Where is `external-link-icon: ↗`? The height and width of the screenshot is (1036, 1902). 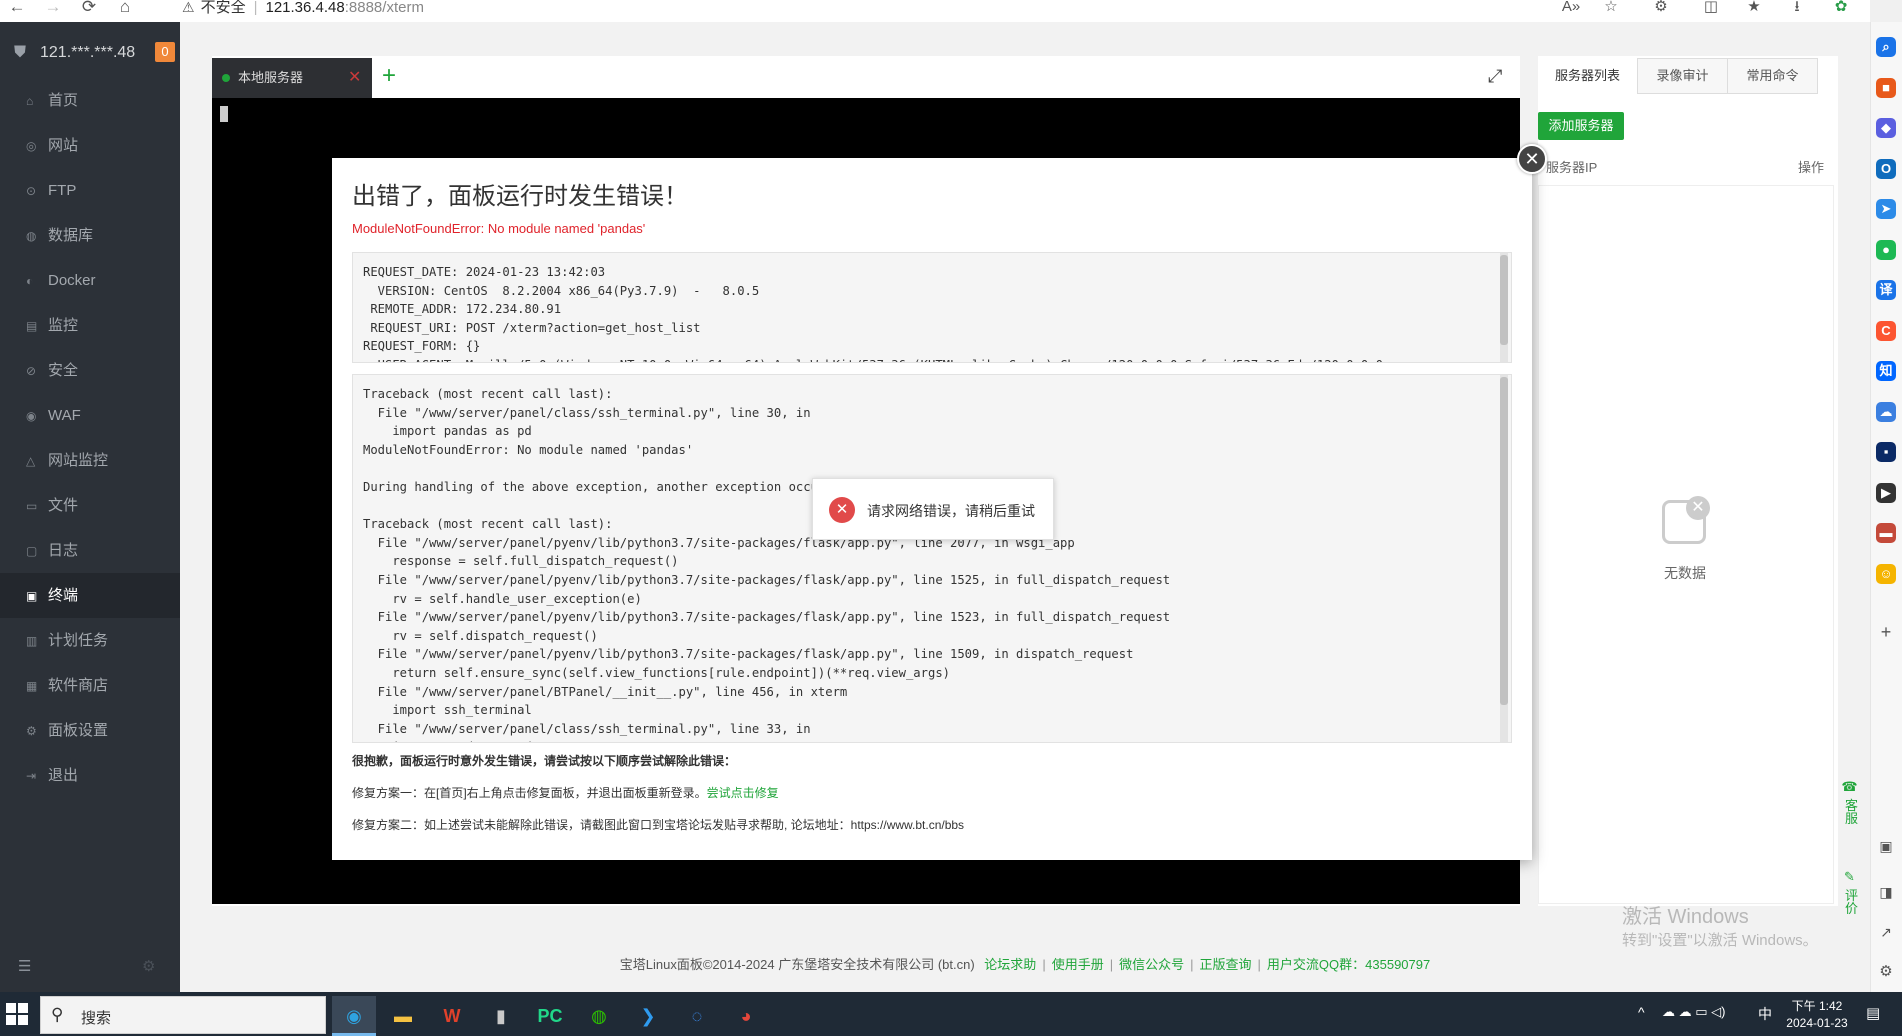
external-link-icon: ↗ is located at coordinates (1886, 932).